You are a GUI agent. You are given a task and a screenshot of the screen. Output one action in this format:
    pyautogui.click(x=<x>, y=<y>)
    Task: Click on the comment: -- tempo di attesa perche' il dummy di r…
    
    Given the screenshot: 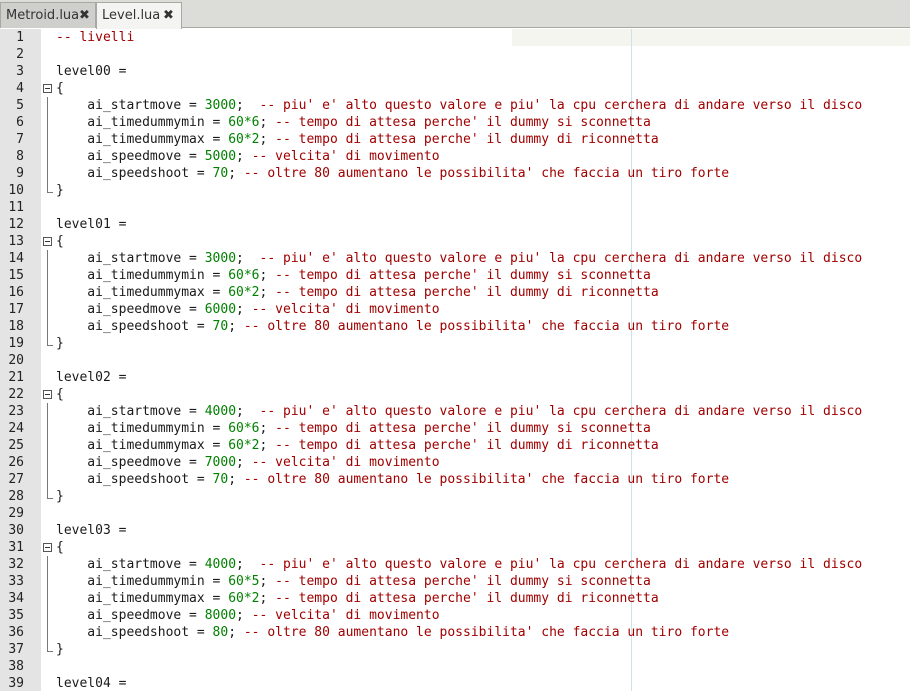 What is the action you would take?
    pyautogui.click(x=467, y=139)
    